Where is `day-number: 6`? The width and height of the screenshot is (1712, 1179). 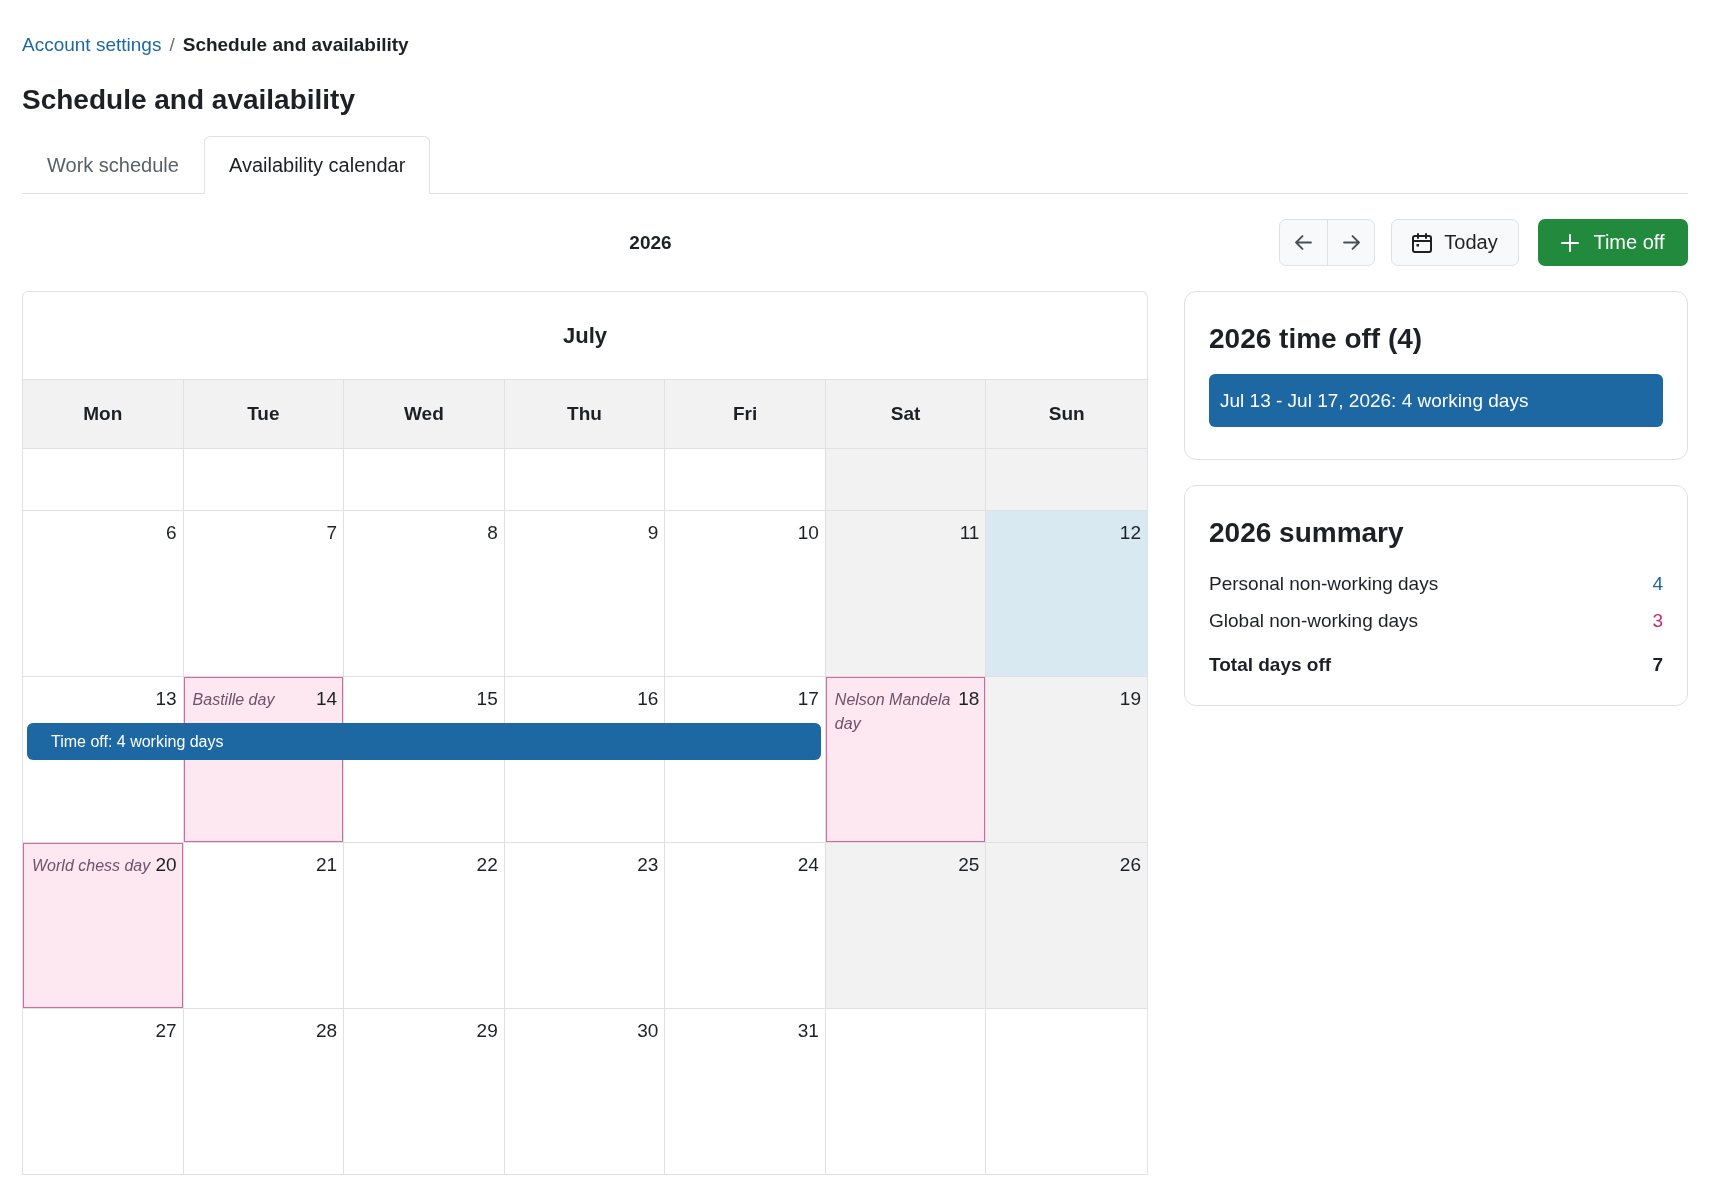
day-number: 6 is located at coordinates (171, 533).